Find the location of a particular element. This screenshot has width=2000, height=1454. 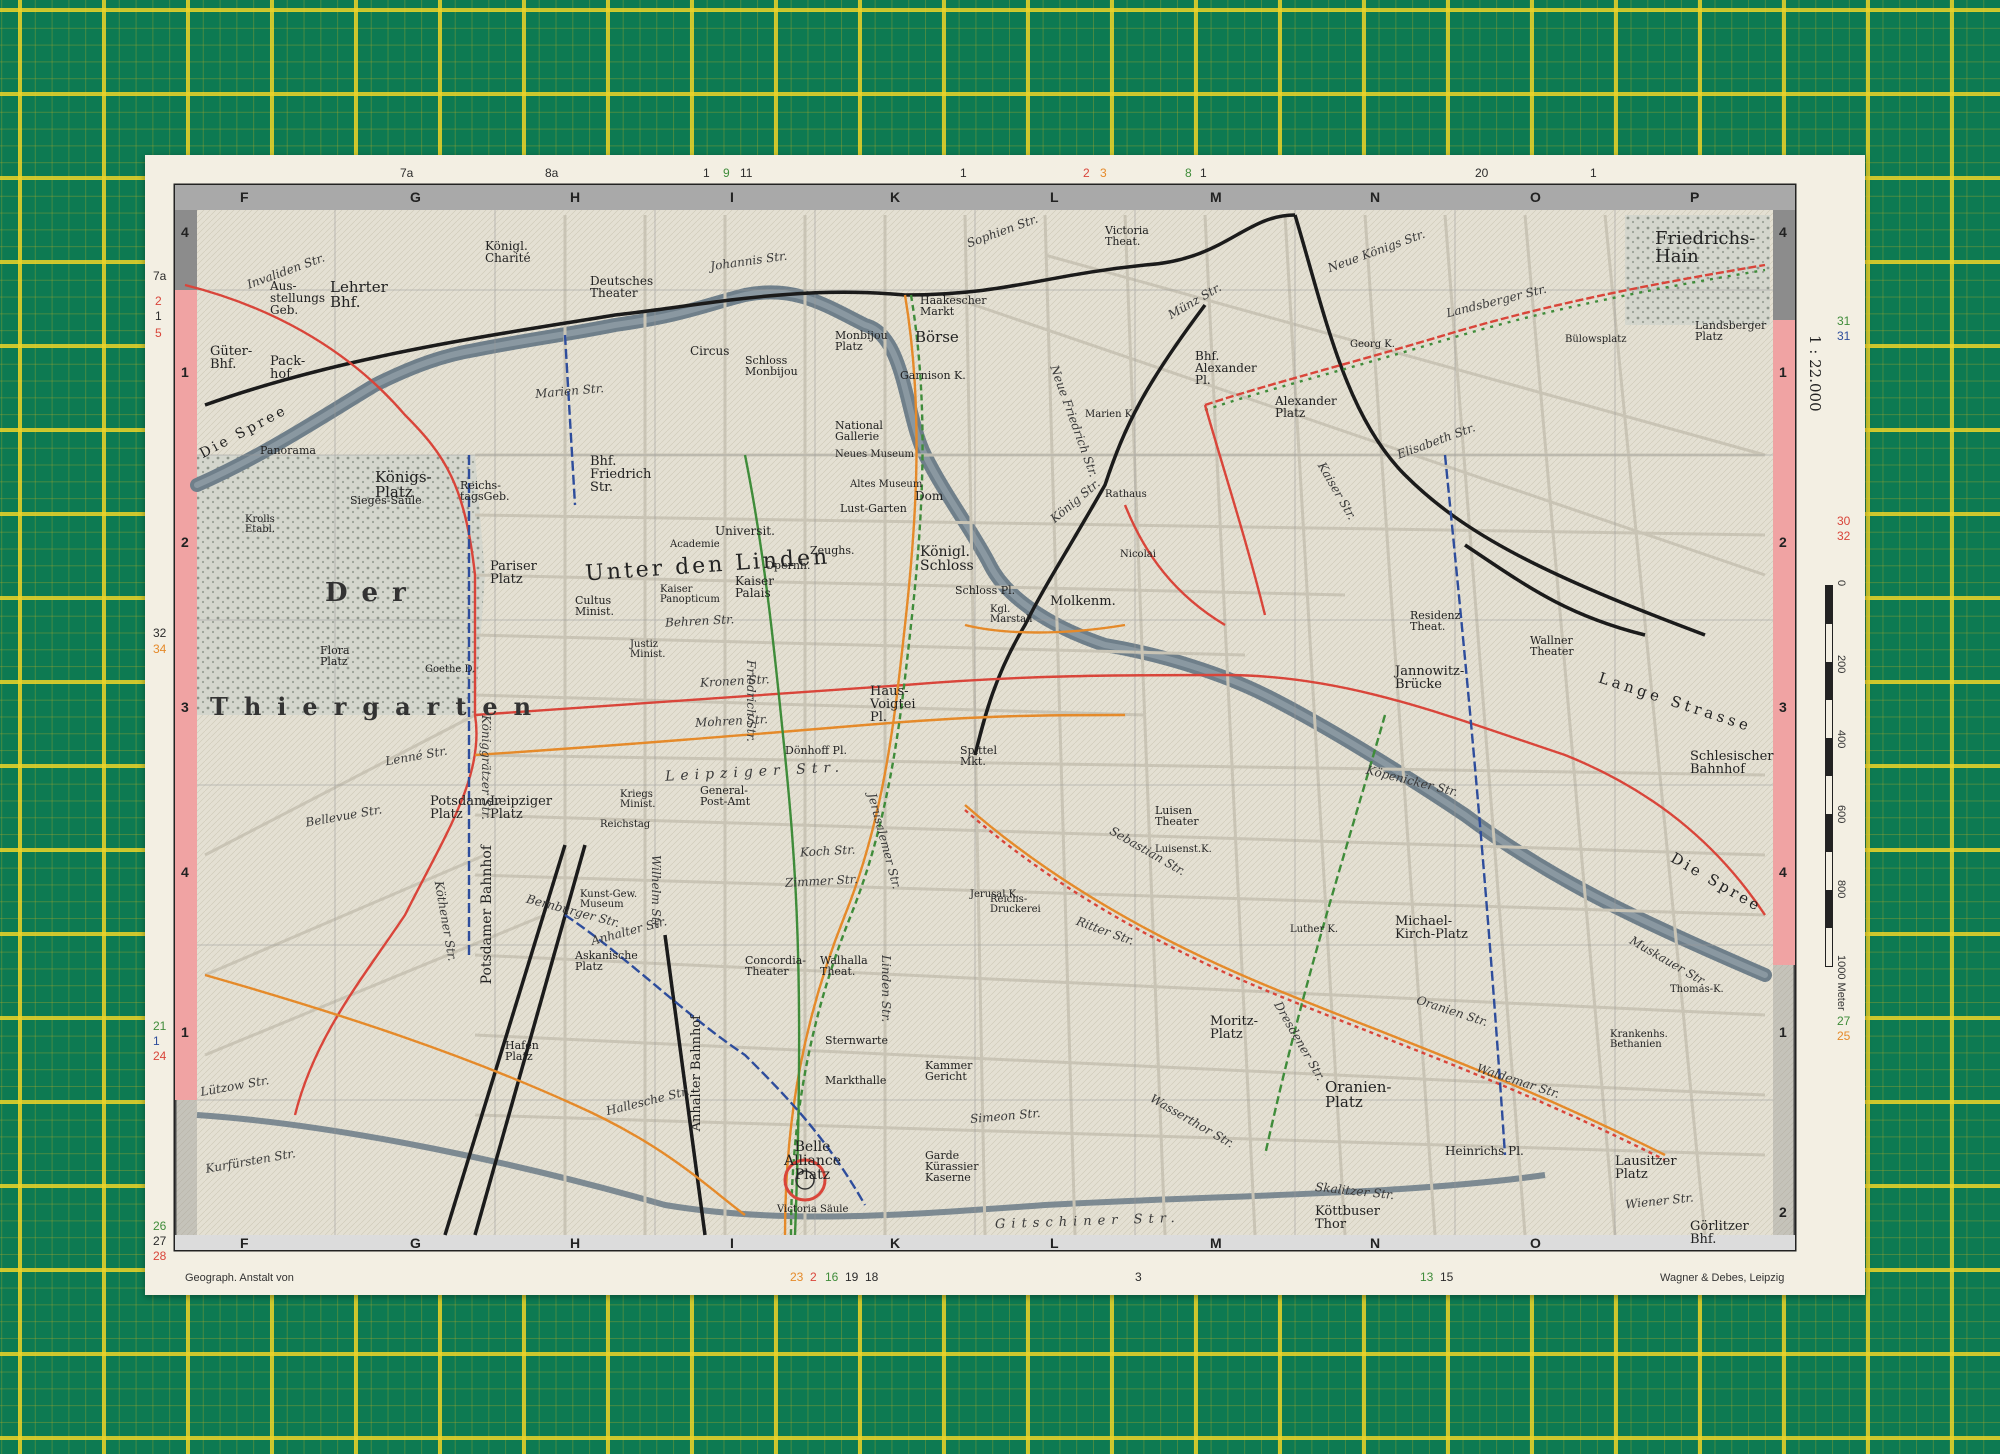

grid-letter-bottom-F: F is located at coordinates (244, 1243).